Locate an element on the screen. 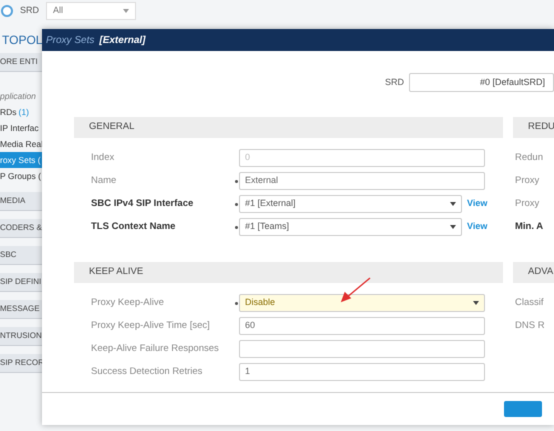 This screenshot has height=431, width=554. action-button is located at coordinates (523, 409).